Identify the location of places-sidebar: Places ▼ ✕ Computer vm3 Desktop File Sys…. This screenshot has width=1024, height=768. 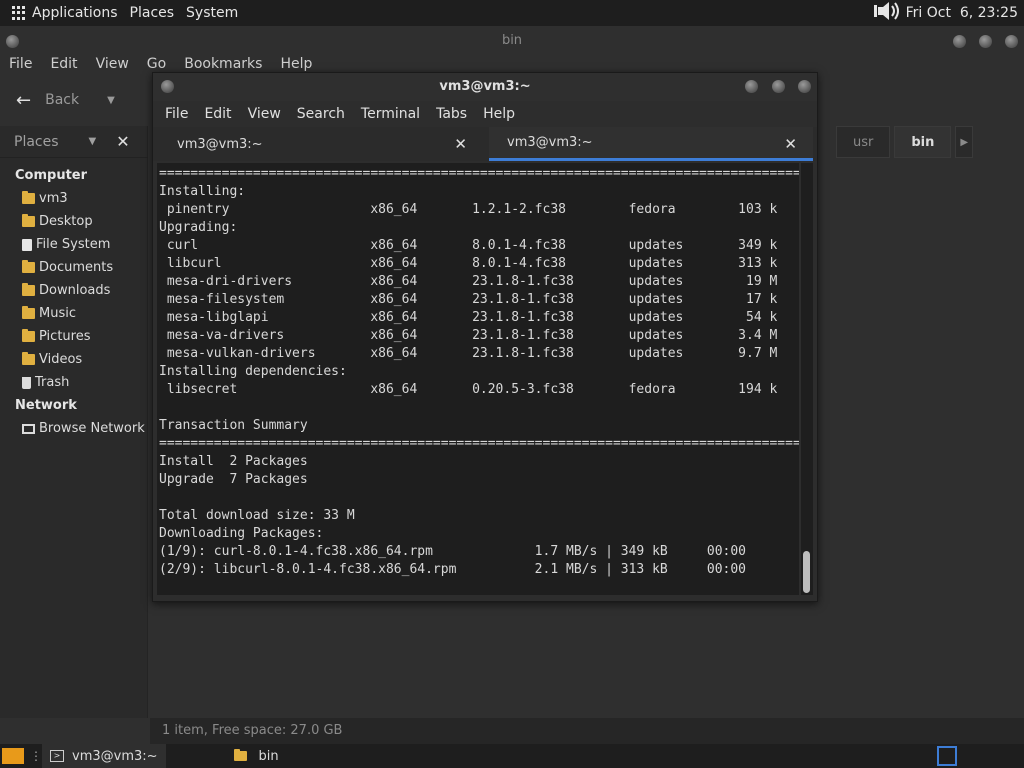
(74, 422).